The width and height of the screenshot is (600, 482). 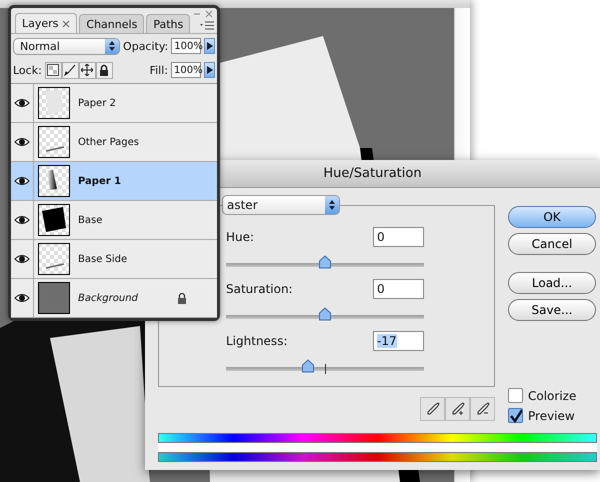 I want to click on layer-row: Paper 1, so click(x=114, y=181).